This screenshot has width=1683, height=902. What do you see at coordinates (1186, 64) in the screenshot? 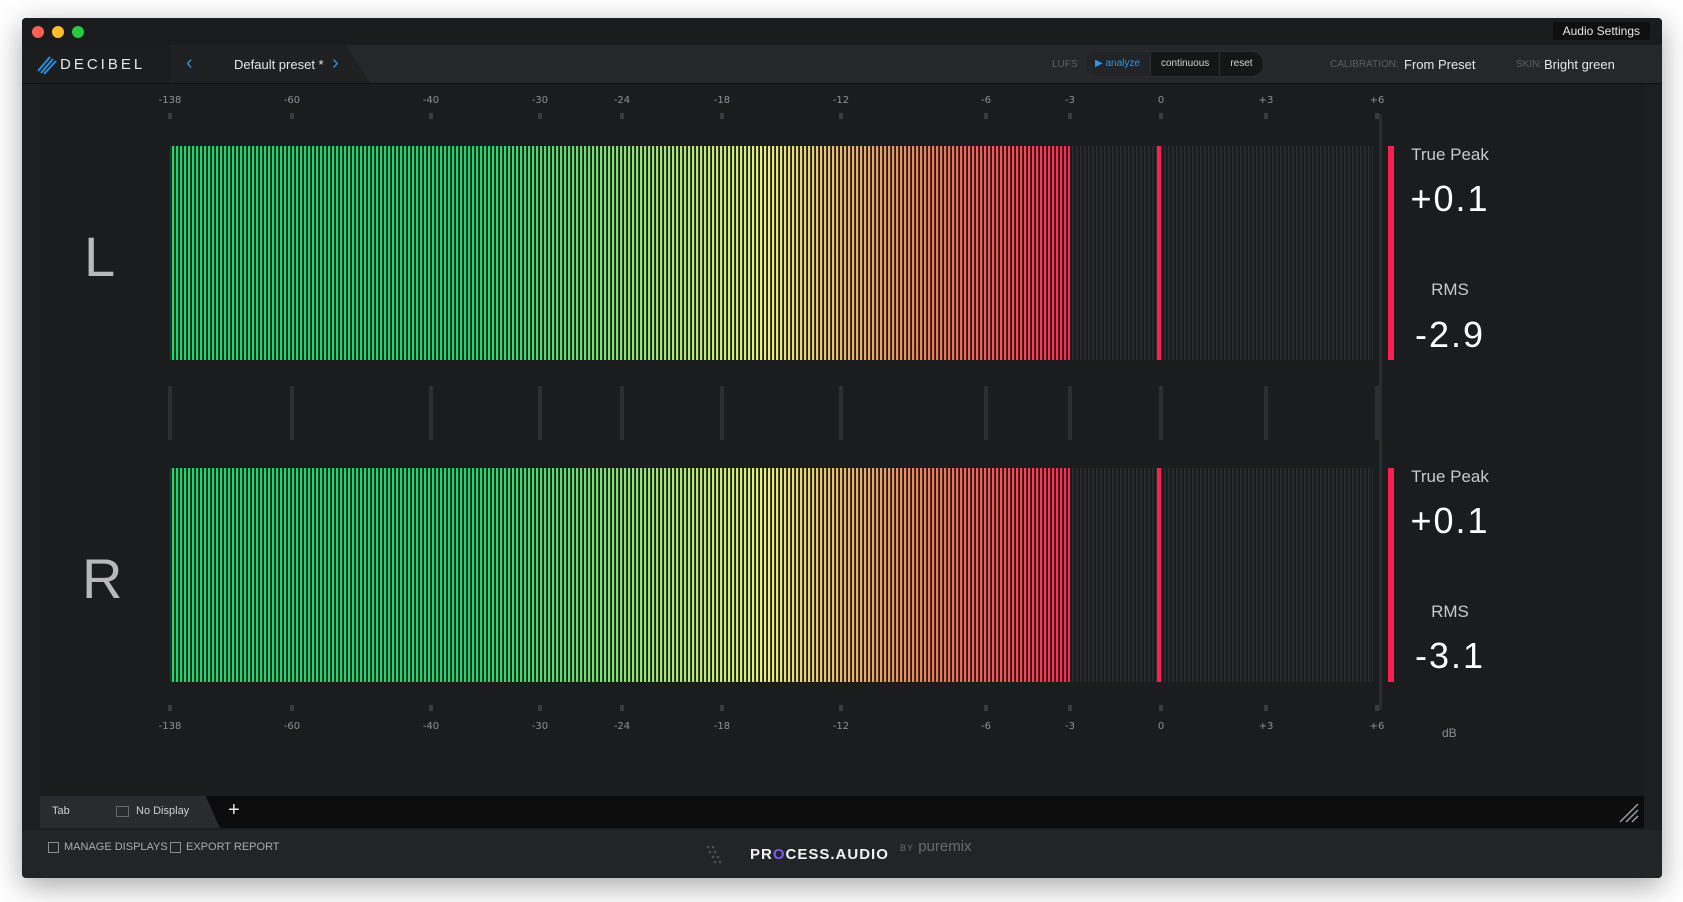
I see `continuous-button: continuous` at bounding box center [1186, 64].